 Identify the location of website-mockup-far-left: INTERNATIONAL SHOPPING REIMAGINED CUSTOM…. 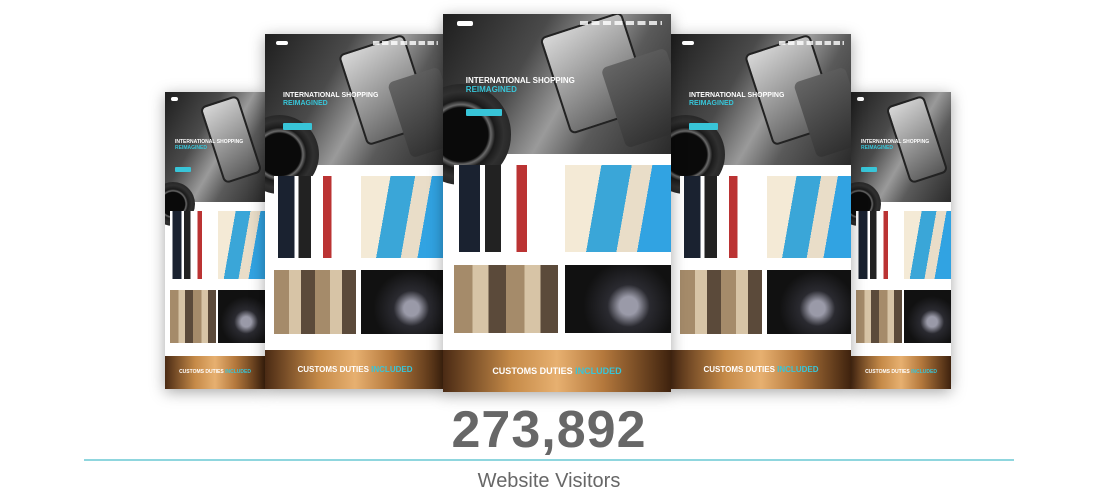
(215, 240).